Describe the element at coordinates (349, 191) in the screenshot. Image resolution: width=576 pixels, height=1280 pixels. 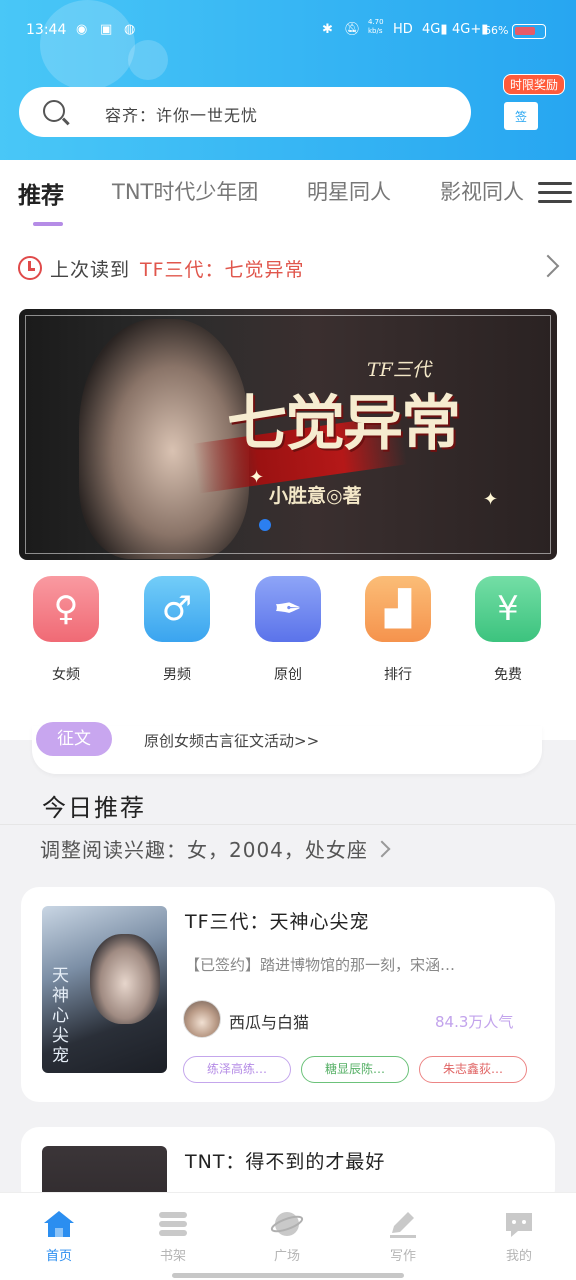
I see `tab-star-fanfic: 明星同人` at that location.